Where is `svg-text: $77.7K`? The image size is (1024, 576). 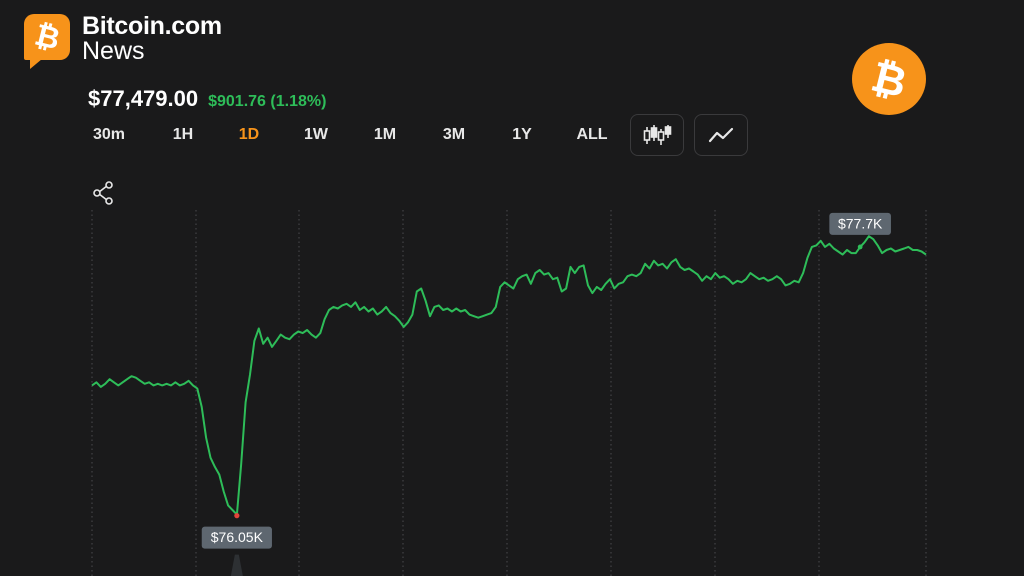 svg-text: $77.7K is located at coordinates (860, 223).